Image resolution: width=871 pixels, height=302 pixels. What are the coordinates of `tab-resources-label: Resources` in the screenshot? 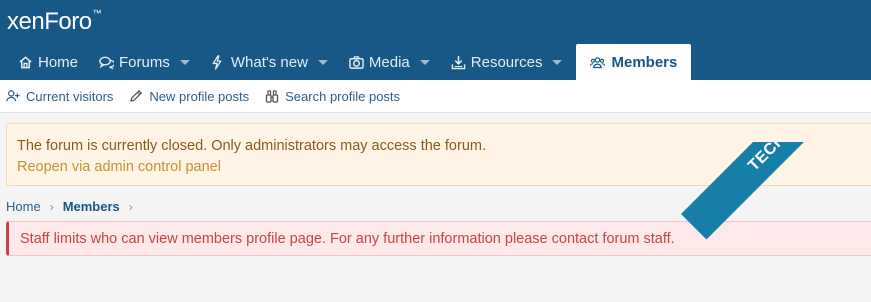 It's located at (506, 62).